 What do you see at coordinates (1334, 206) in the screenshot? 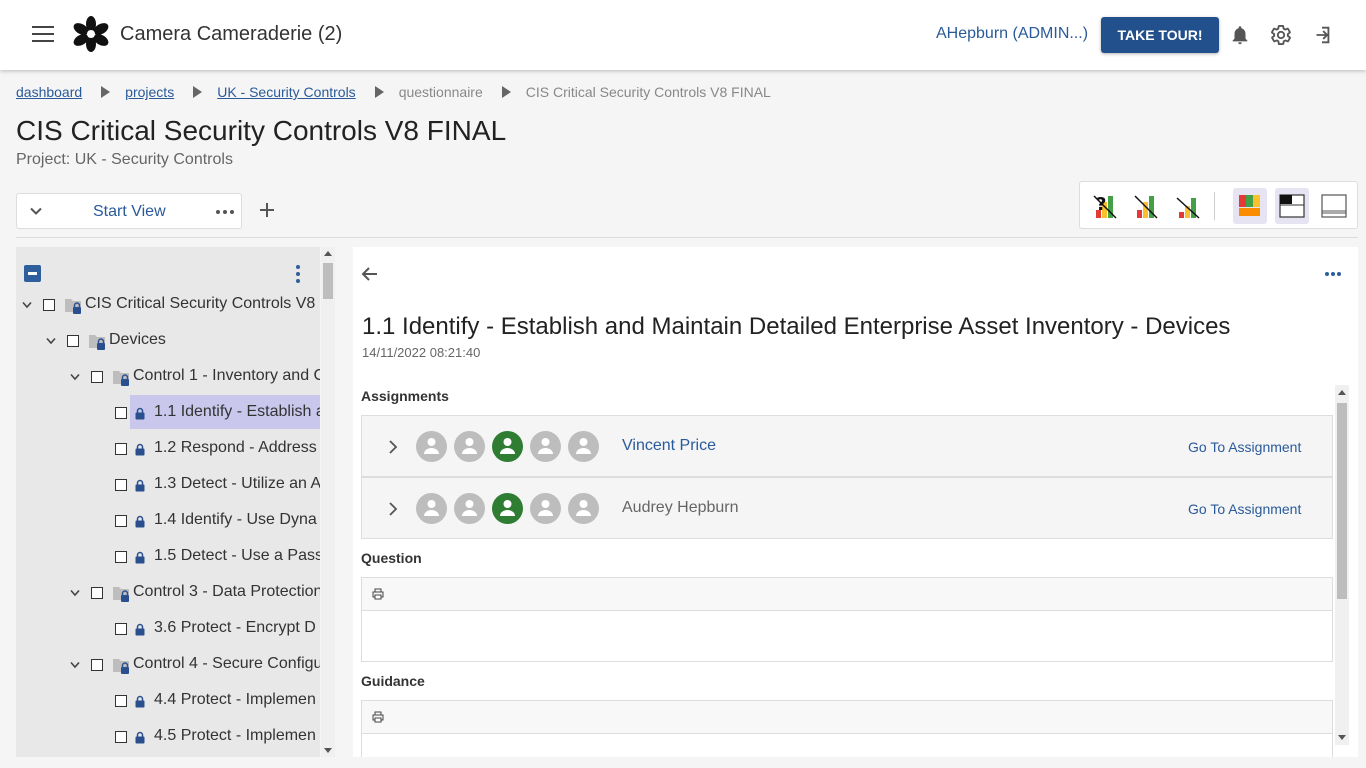
I see `panel-layout-icon` at bounding box center [1334, 206].